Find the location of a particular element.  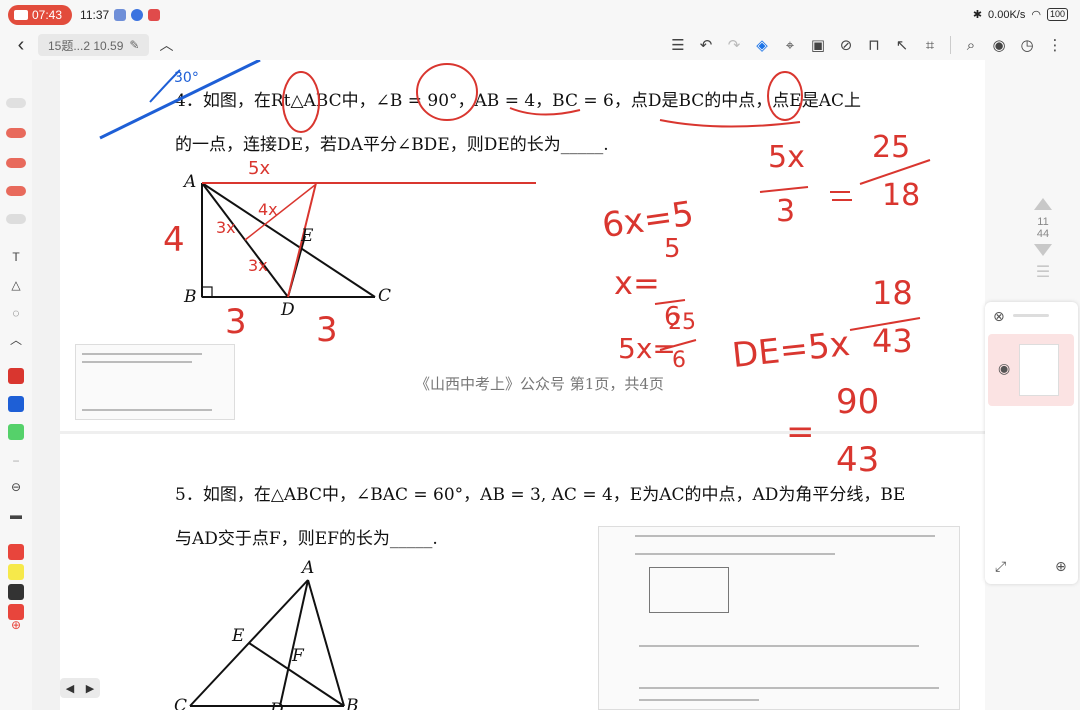

history-icon: ◷ is located at coordinates (1027, 45).